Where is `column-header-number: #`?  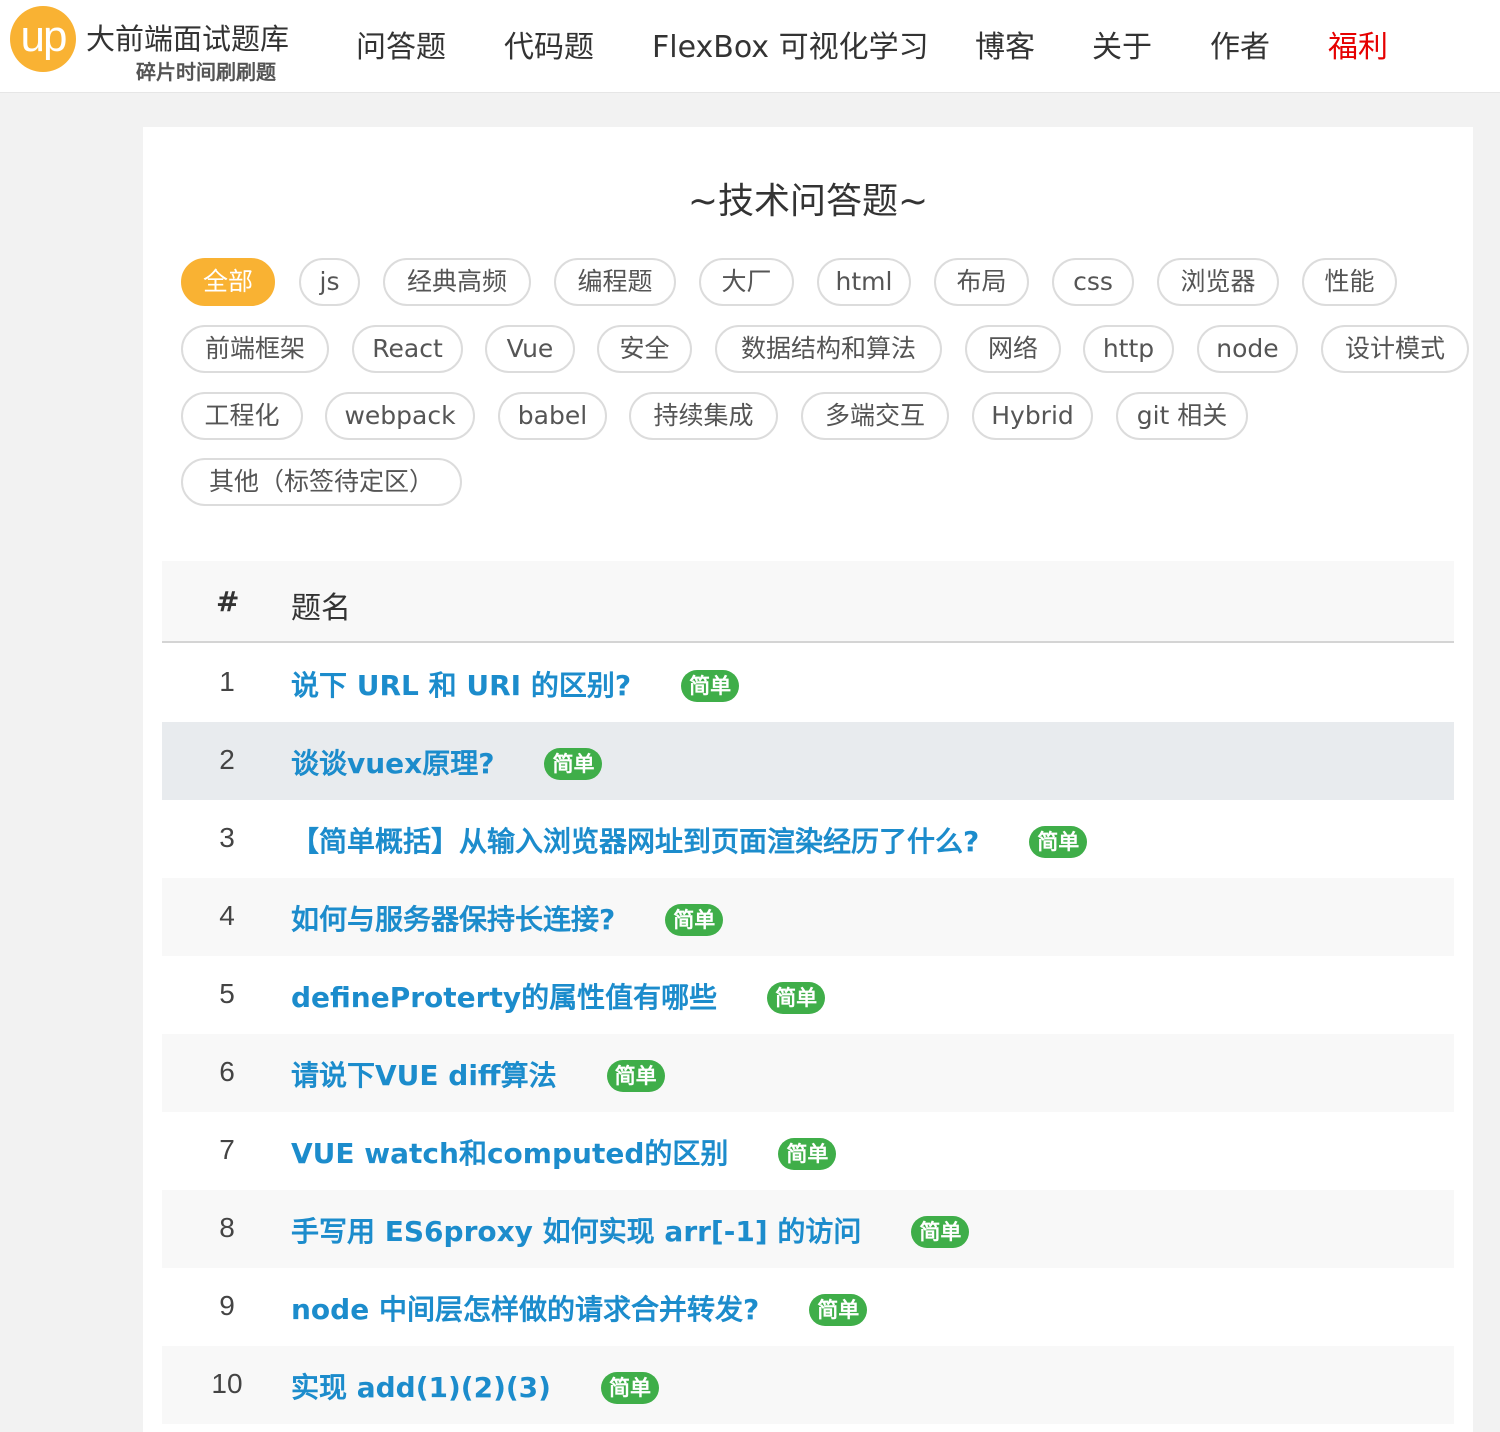 column-header-number: # is located at coordinates (228, 601).